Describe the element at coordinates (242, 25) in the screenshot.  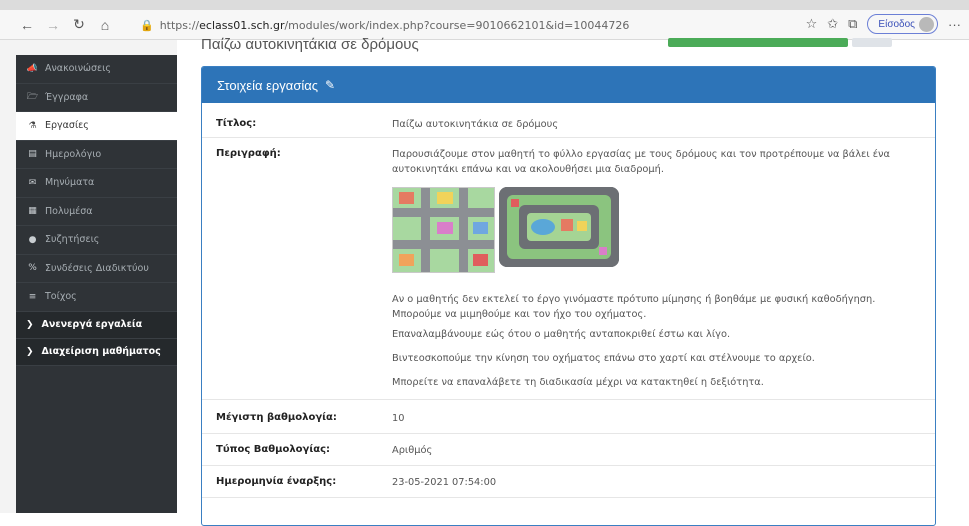
I see `url-host: eclass01.sch.gr` at that location.